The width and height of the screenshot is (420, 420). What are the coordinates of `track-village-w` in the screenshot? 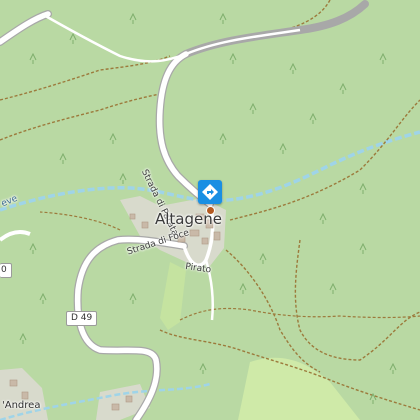 It's located at (80, 221).